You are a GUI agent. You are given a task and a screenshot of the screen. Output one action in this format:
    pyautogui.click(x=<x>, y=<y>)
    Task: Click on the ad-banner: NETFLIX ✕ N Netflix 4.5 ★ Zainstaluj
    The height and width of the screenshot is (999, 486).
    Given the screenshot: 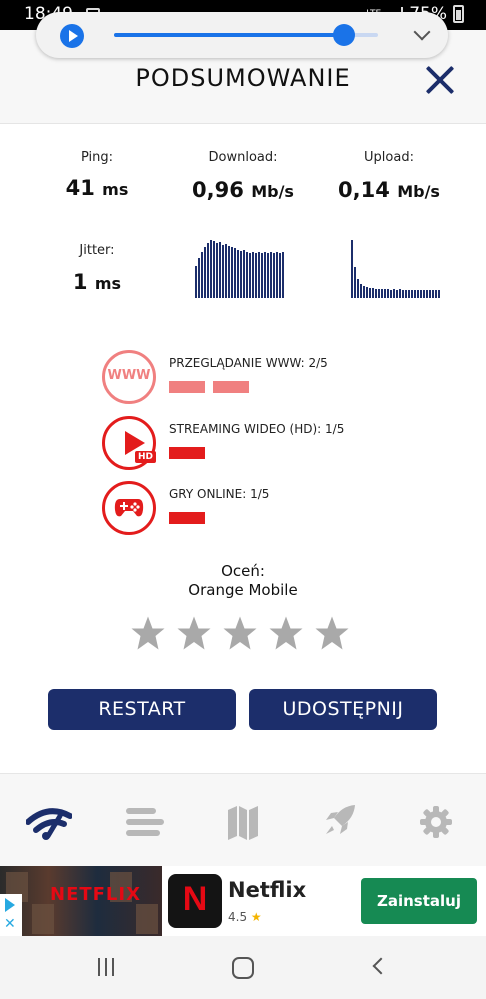 What is the action you would take?
    pyautogui.click(x=243, y=901)
    